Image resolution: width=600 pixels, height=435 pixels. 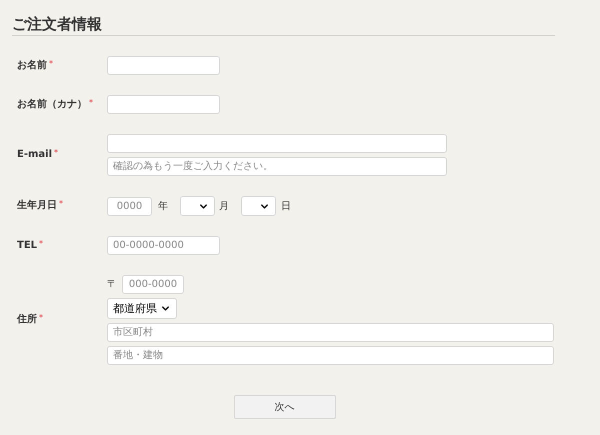 I want to click on unit-label: 月, so click(x=224, y=207).